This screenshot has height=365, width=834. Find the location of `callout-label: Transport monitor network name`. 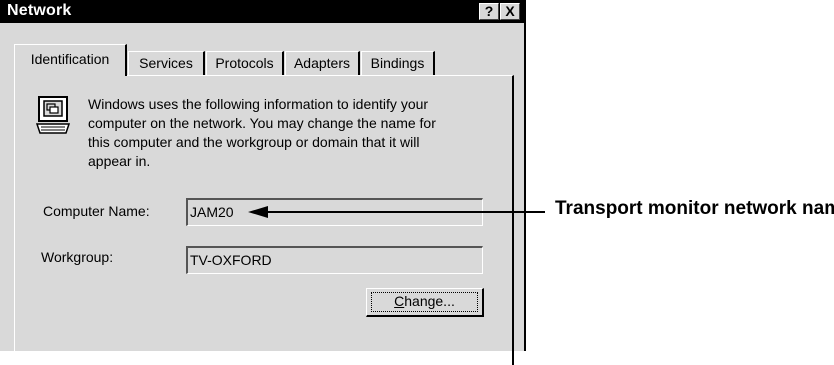

callout-label: Transport monitor network name is located at coordinates (694, 208).